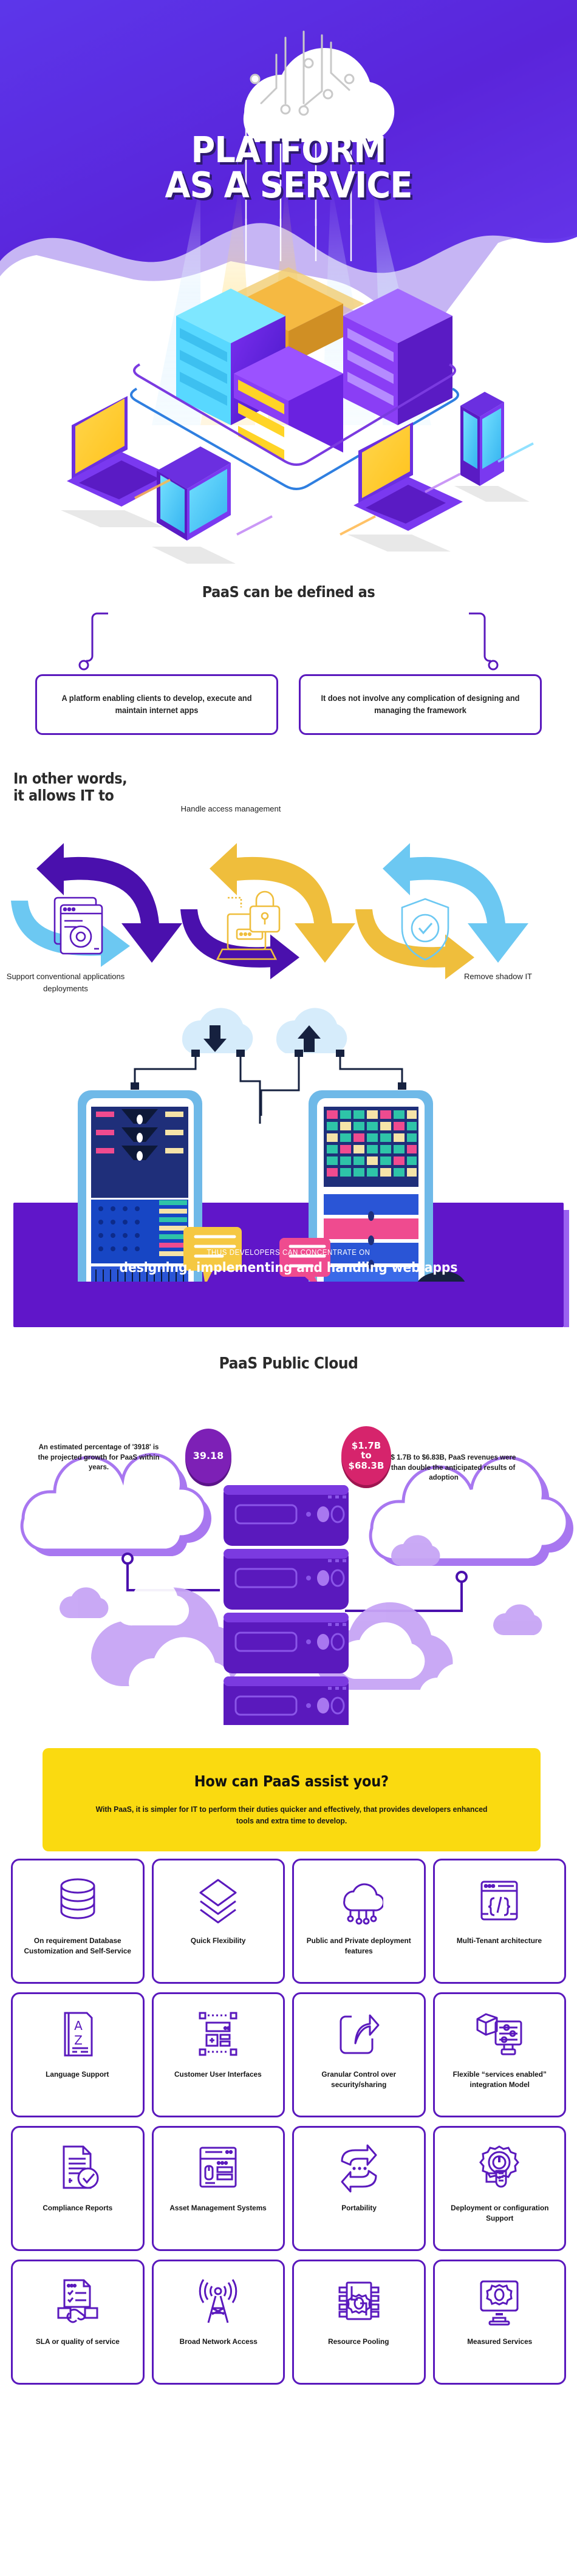  Describe the element at coordinates (359, 2168) in the screenshot. I see `two-way-arrows-icon` at that location.